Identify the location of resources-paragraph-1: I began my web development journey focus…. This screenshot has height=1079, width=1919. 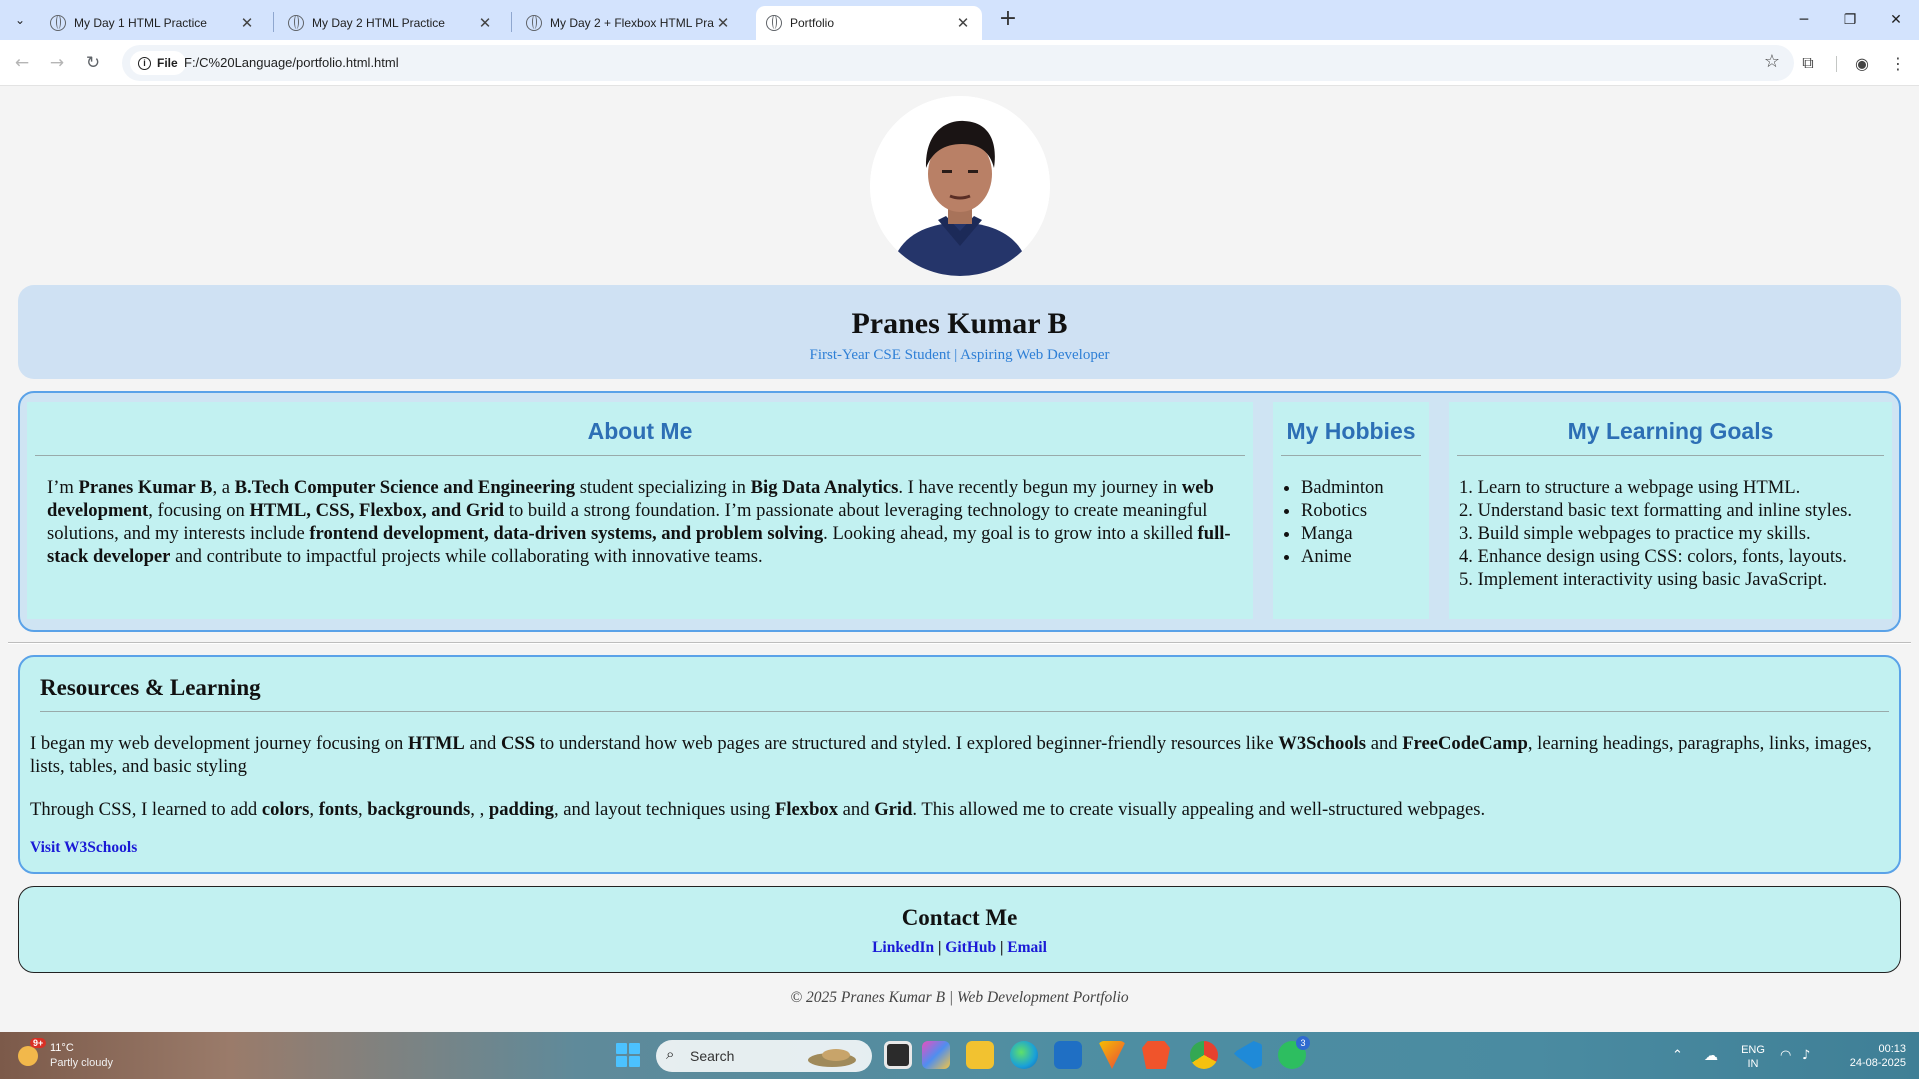
(954, 755).